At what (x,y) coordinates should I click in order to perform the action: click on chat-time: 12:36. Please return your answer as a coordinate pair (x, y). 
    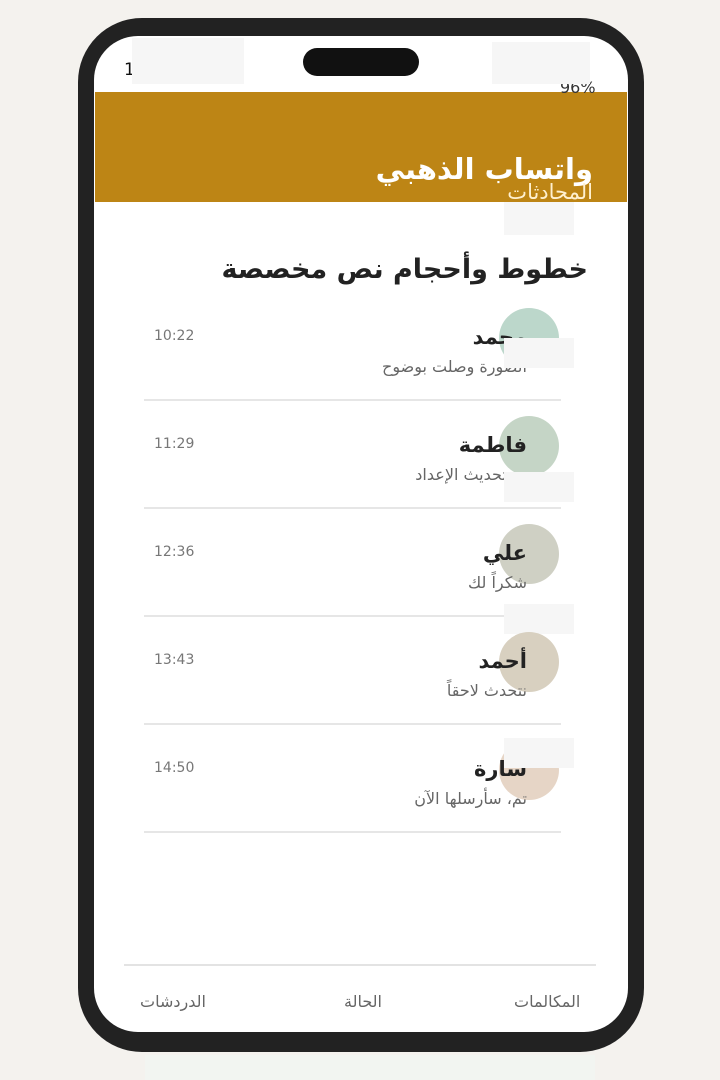
    Looking at the image, I should click on (174, 552).